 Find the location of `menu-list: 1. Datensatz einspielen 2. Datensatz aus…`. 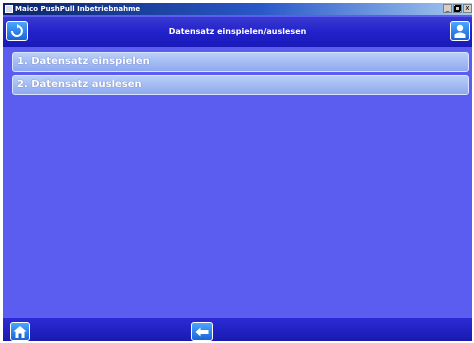

menu-list: 1. Datensatz einspielen 2. Datensatz aus… is located at coordinates (240, 75).